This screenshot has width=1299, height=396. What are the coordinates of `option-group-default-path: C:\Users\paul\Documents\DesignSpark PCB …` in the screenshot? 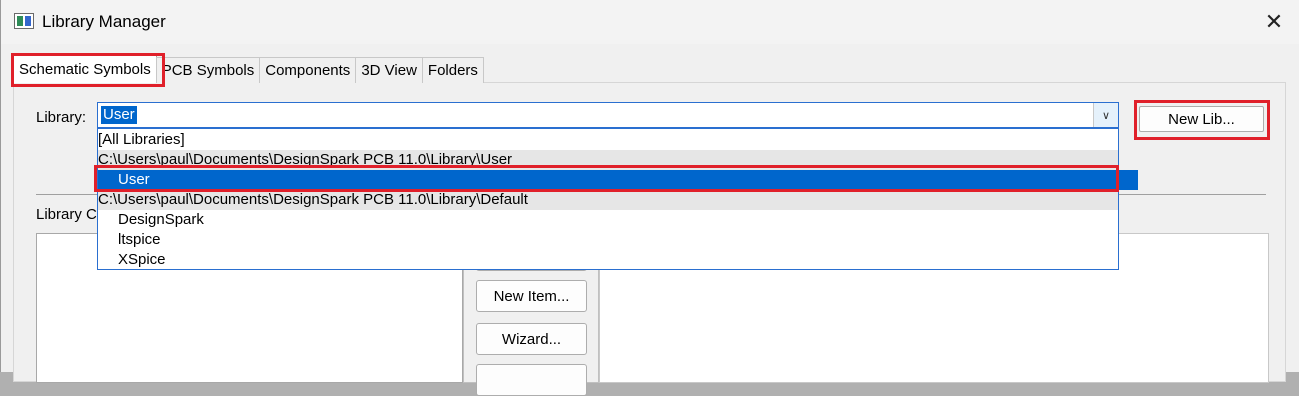 It's located at (608, 200).